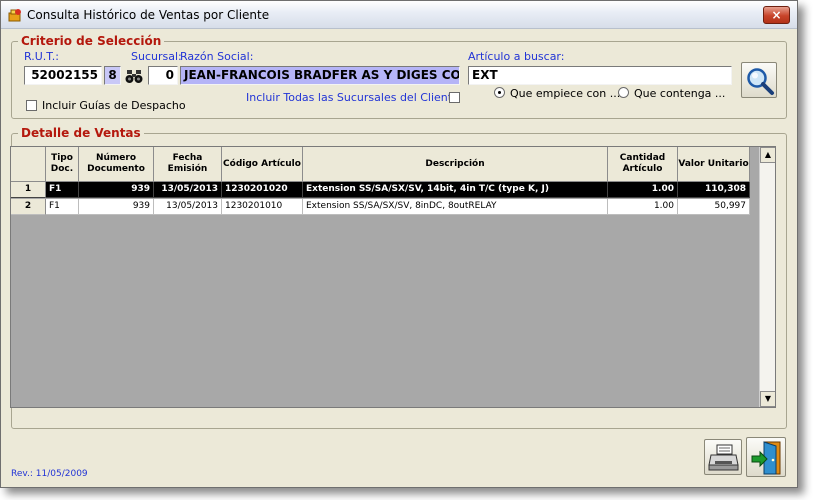  What do you see at coordinates (767, 399) in the screenshot?
I see `scroll-down-arrow-icon: ▼` at bounding box center [767, 399].